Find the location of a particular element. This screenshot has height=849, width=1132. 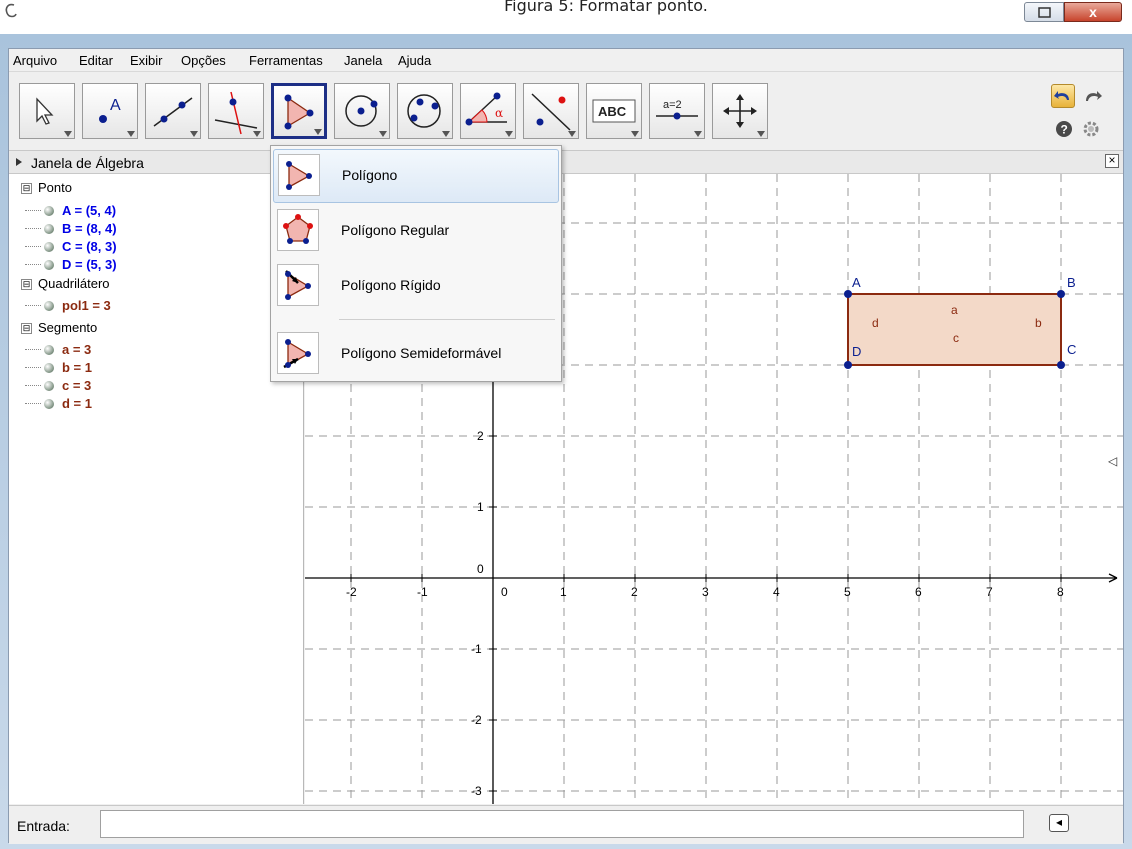

algebra-header-bar: Janela de Álgebra × is located at coordinates (566, 162).